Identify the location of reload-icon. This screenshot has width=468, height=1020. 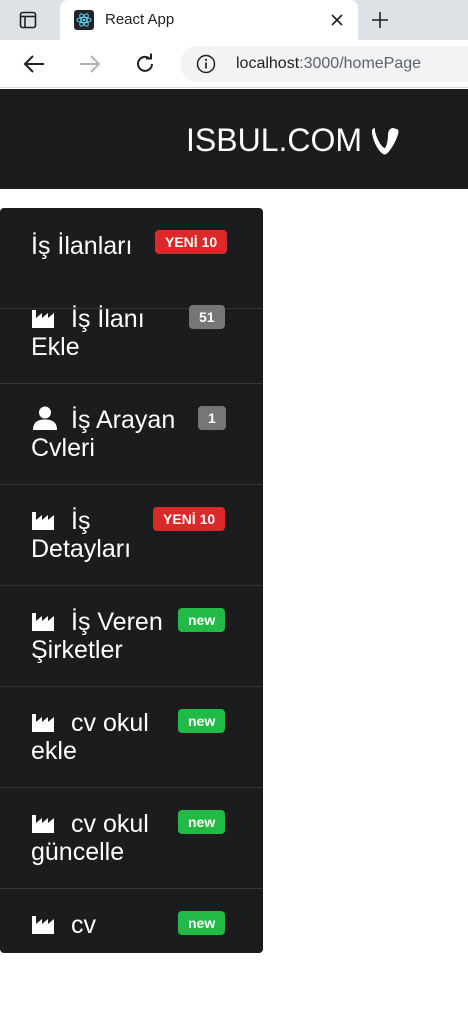
(145, 64).